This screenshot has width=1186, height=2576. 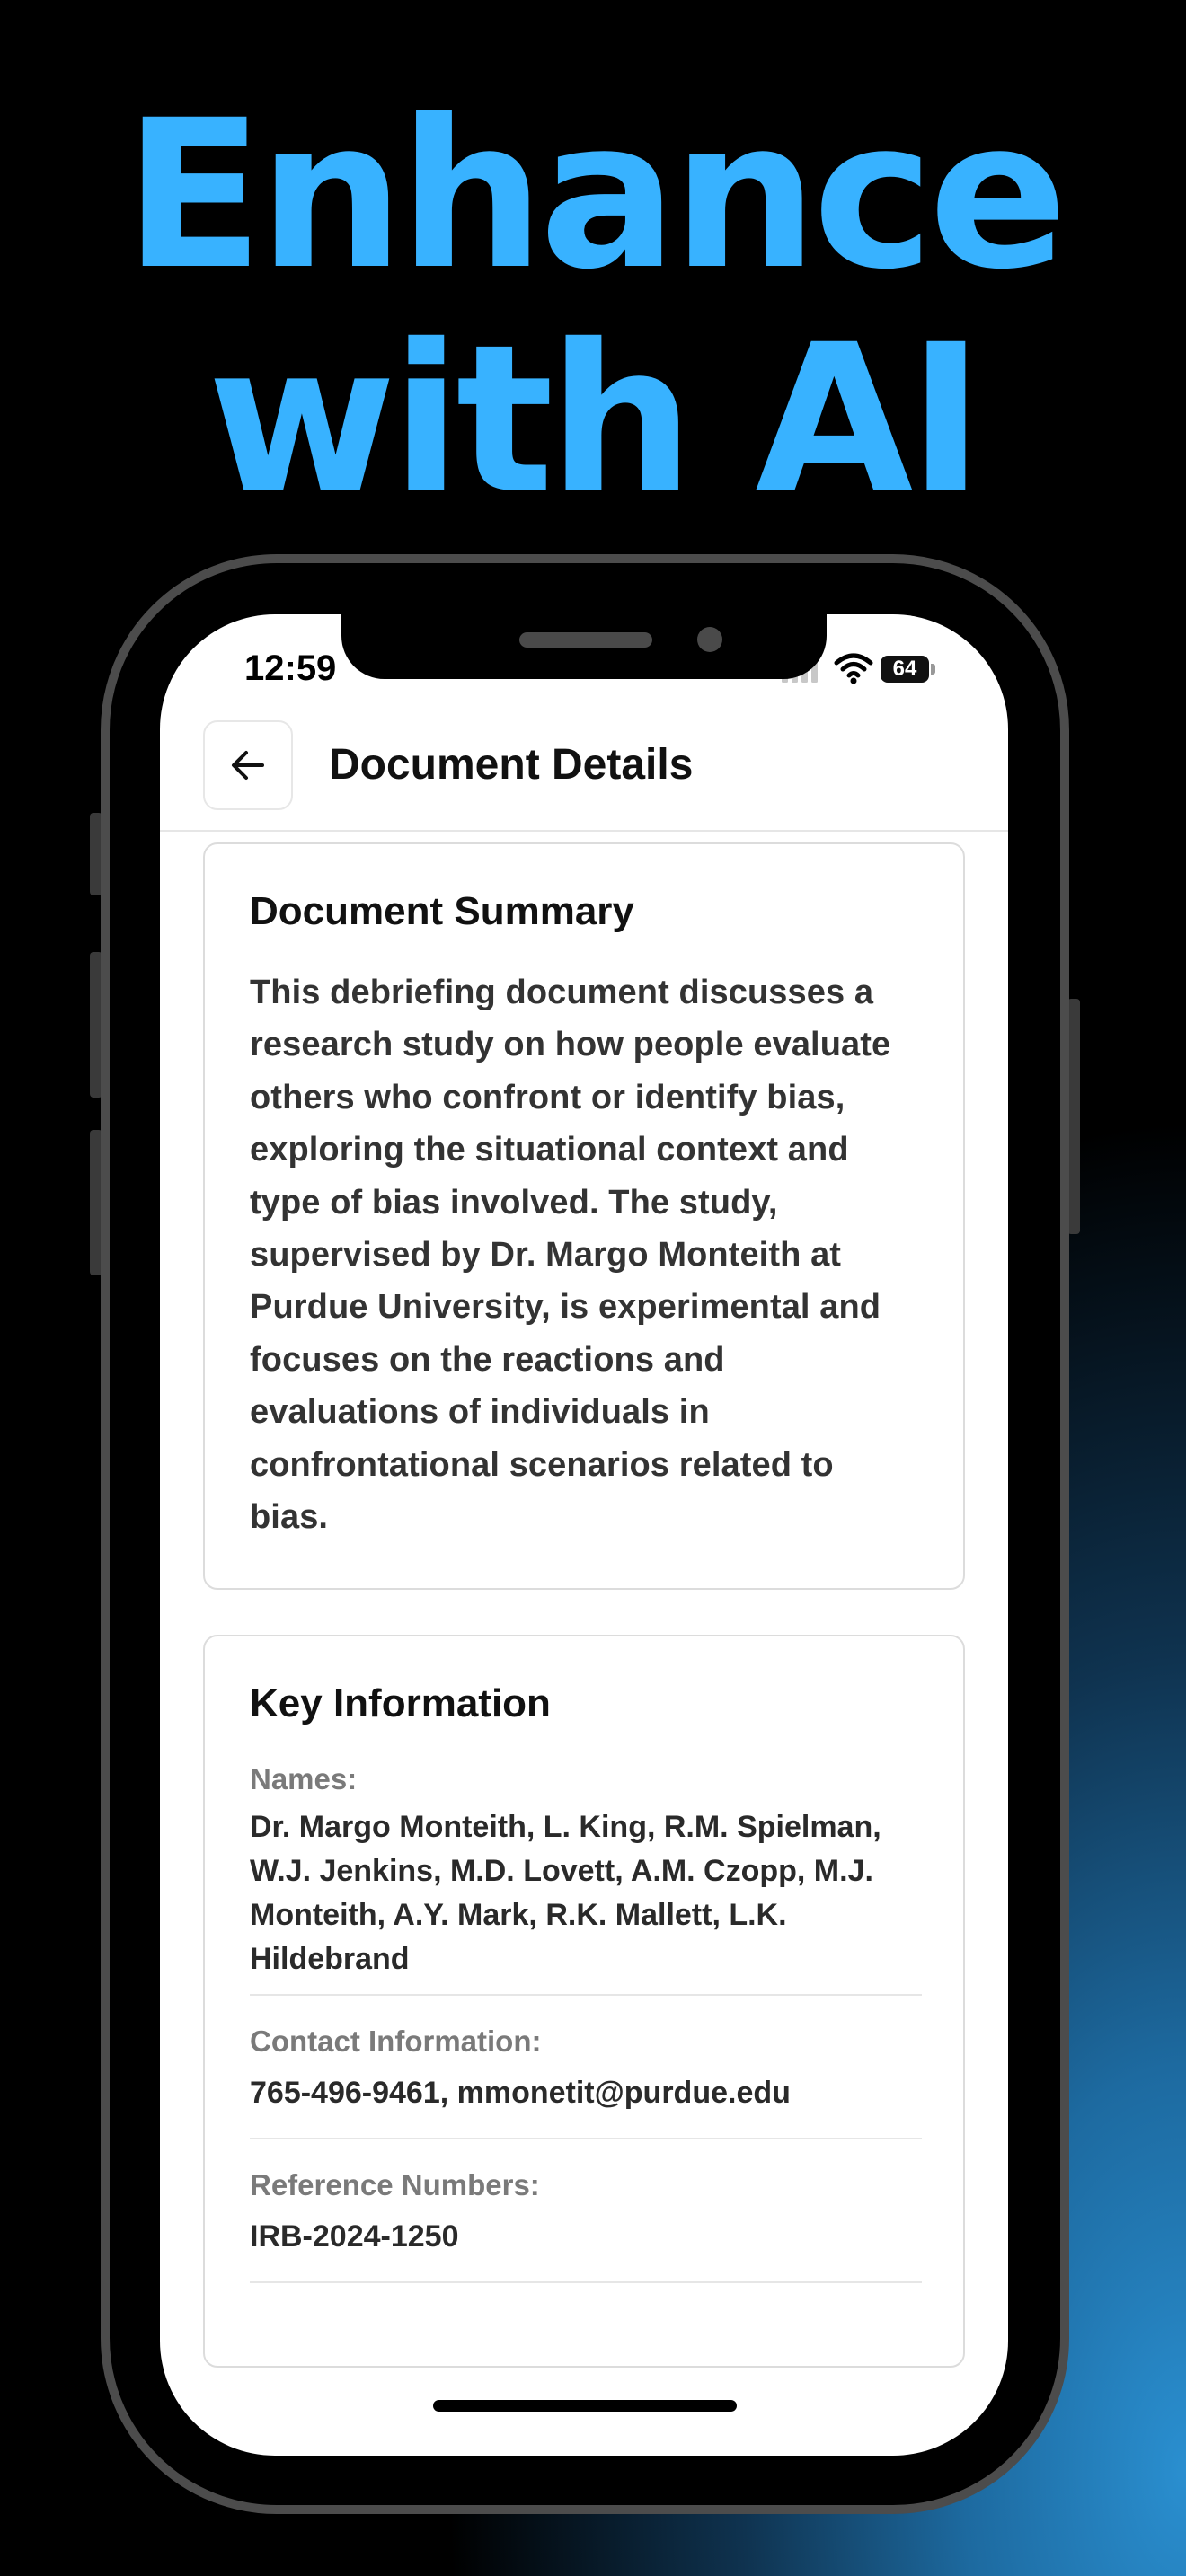 What do you see at coordinates (354, 2236) in the screenshot?
I see `reference-value: IRB-2024-1250` at bounding box center [354, 2236].